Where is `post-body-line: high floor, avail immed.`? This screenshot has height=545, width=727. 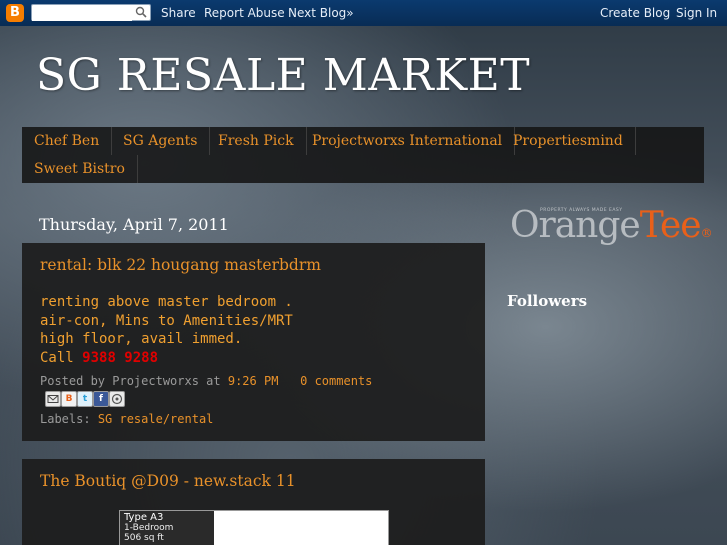 post-body-line: high floor, avail immed. is located at coordinates (141, 339).